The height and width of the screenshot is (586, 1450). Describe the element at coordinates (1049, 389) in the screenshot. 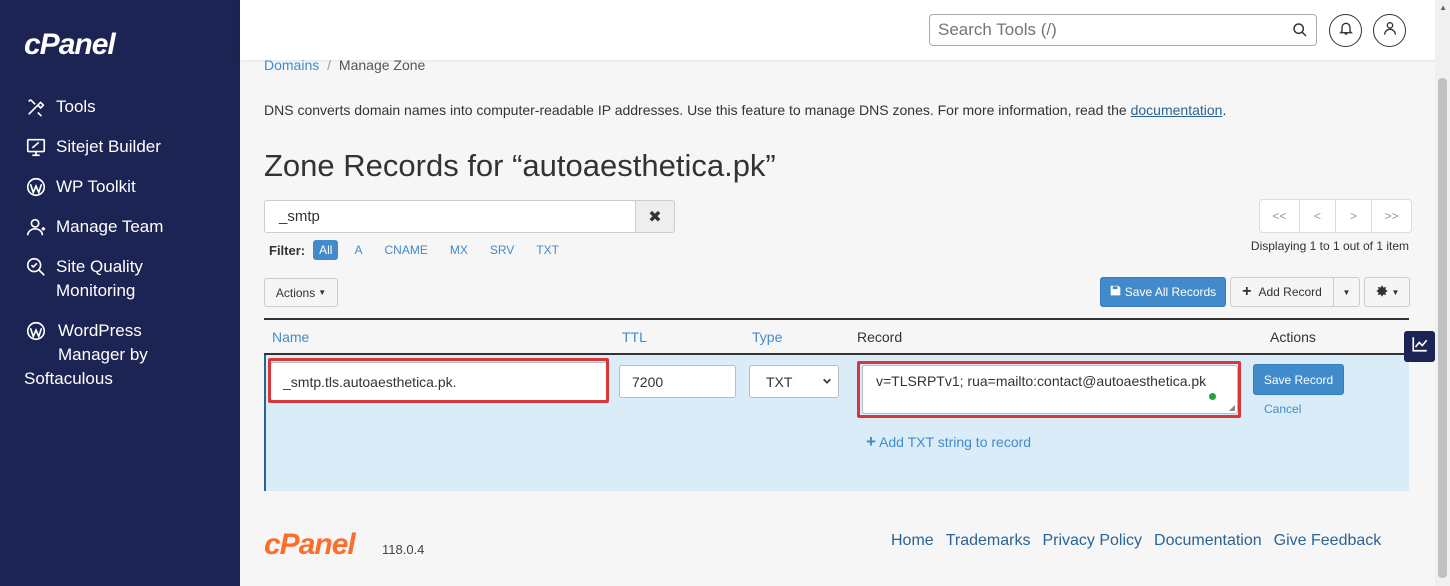

I see `record-highlight-box` at that location.